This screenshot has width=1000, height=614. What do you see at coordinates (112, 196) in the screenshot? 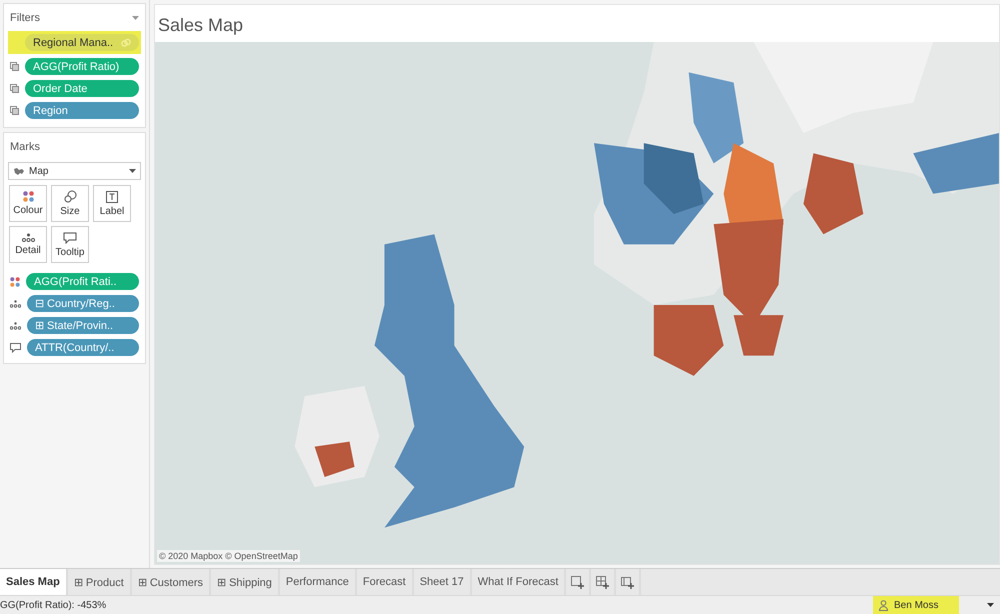
I see `text-box-icon` at bounding box center [112, 196].